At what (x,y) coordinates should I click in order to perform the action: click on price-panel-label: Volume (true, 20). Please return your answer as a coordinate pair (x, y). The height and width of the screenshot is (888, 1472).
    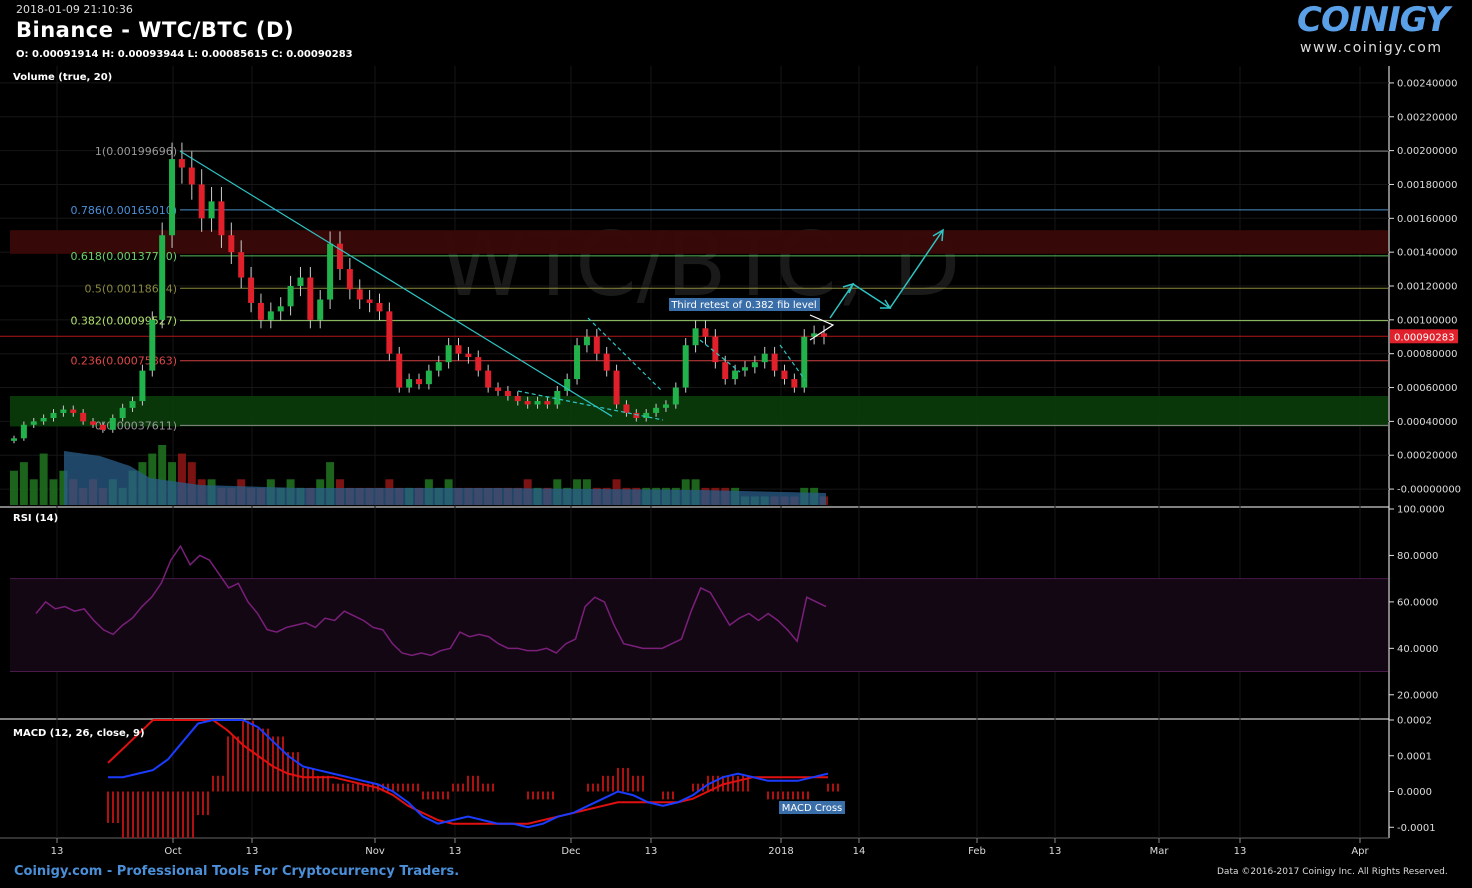
    Looking at the image, I should click on (63, 77).